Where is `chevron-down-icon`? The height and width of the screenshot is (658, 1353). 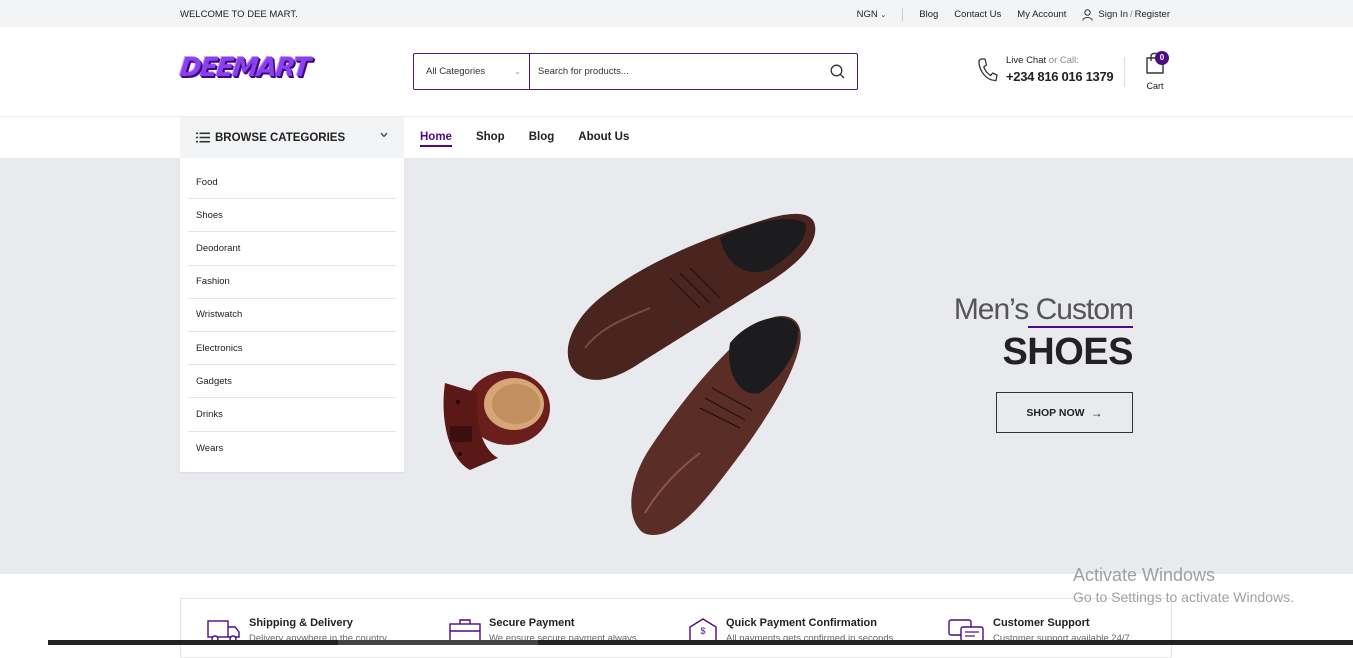
chevron-down-icon is located at coordinates (384, 135).